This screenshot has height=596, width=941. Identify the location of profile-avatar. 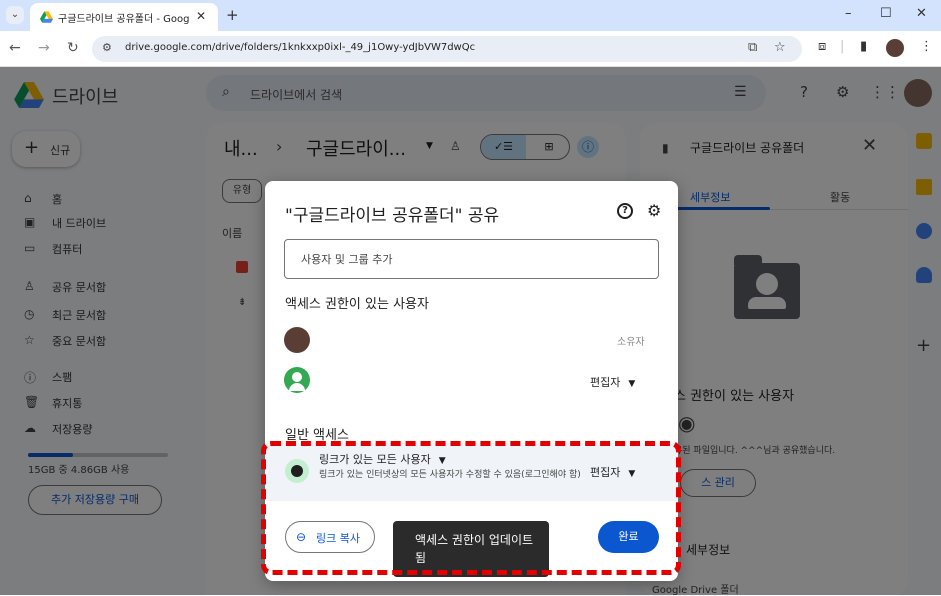
(895, 48).